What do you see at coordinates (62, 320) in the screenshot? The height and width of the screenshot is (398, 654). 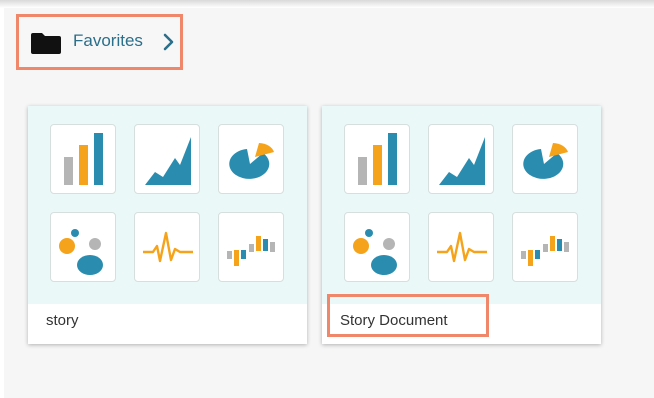 I see `card-title: story` at bounding box center [62, 320].